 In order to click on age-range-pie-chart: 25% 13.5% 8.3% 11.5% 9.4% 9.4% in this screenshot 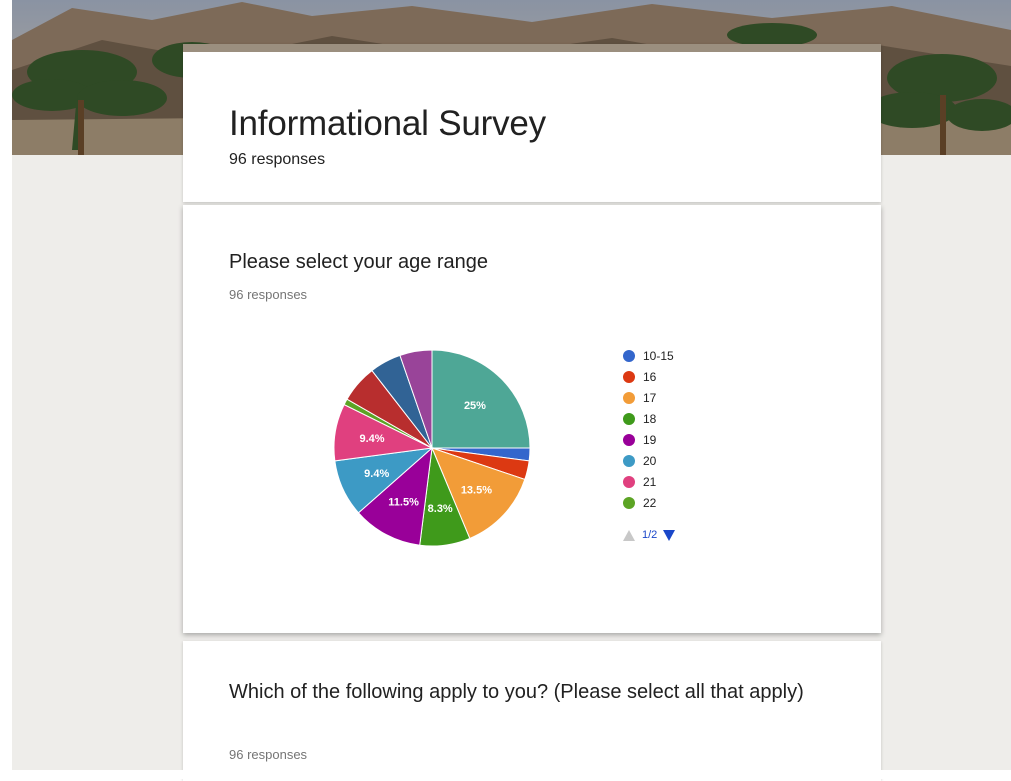, I will do `click(432, 448)`.